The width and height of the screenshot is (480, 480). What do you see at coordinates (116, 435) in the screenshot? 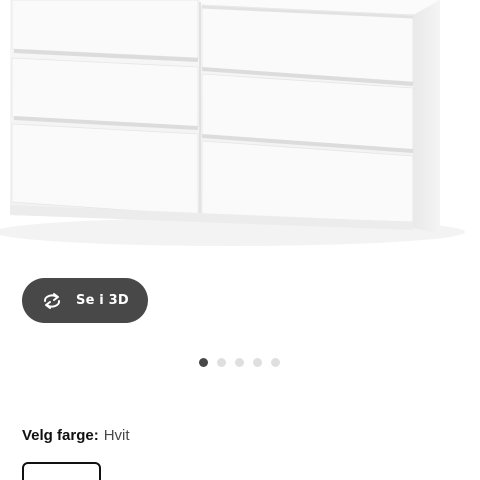
I see `selected-color: Hvit` at bounding box center [116, 435].